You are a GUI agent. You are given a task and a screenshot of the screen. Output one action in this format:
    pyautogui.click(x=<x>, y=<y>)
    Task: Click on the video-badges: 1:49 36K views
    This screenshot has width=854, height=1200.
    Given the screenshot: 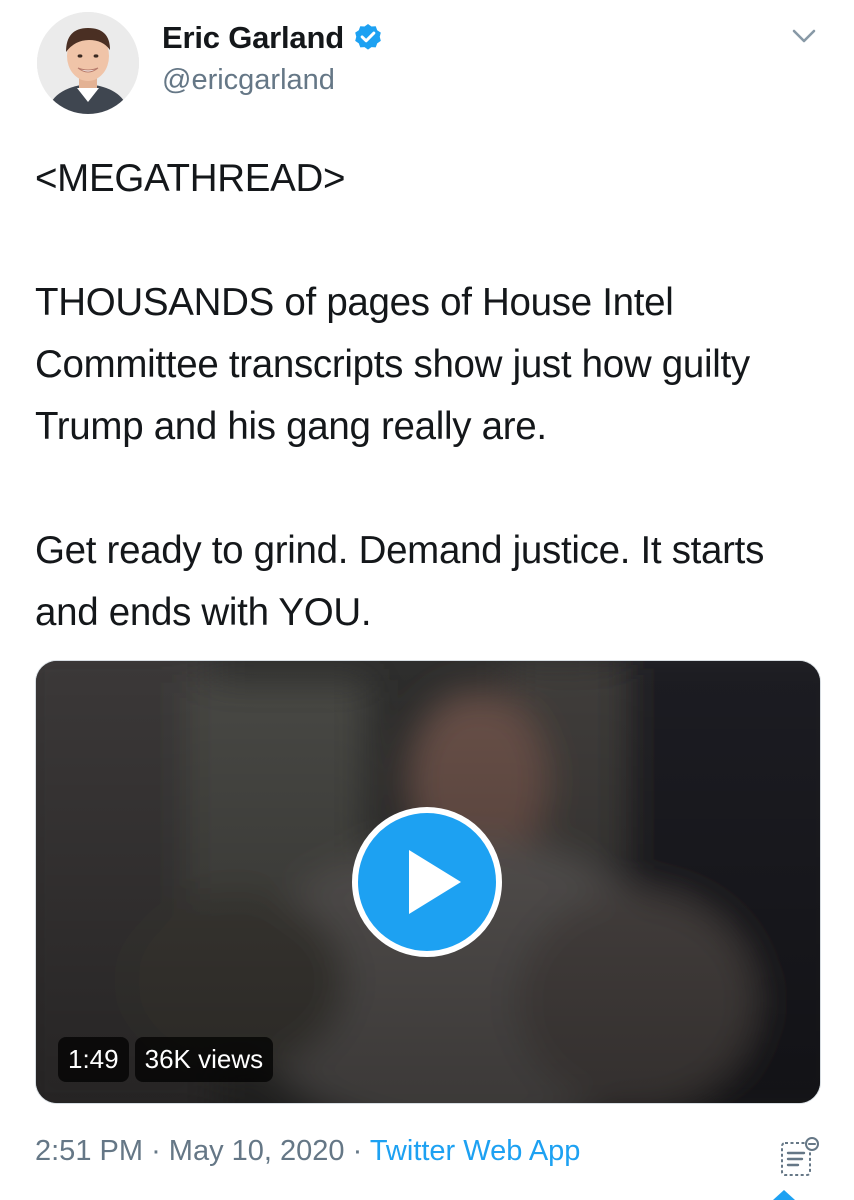 What is the action you would take?
    pyautogui.click(x=166, y=1059)
    